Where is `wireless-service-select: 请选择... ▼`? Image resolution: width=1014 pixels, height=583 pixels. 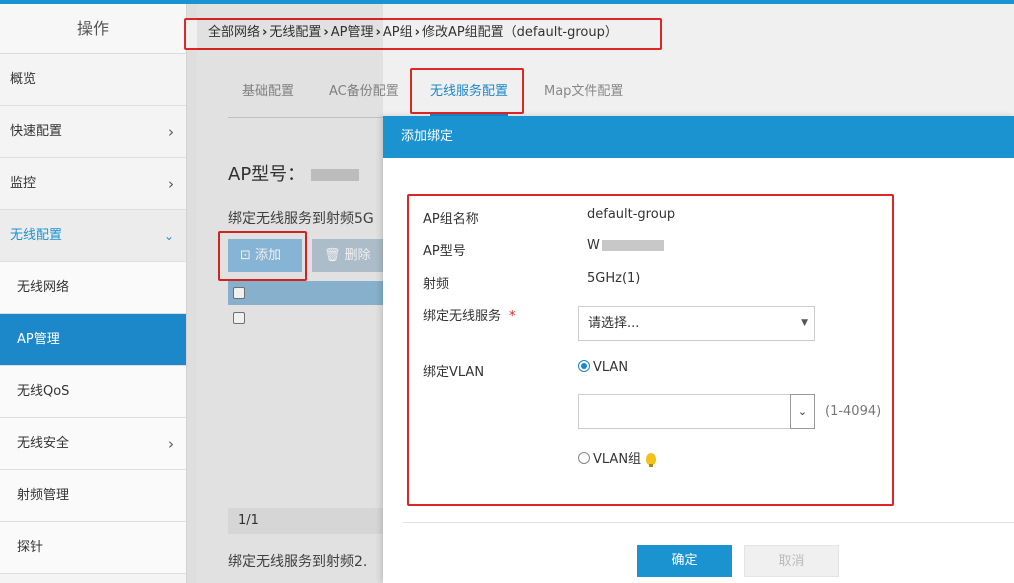 wireless-service-select: 请选择... ▼ is located at coordinates (696, 323).